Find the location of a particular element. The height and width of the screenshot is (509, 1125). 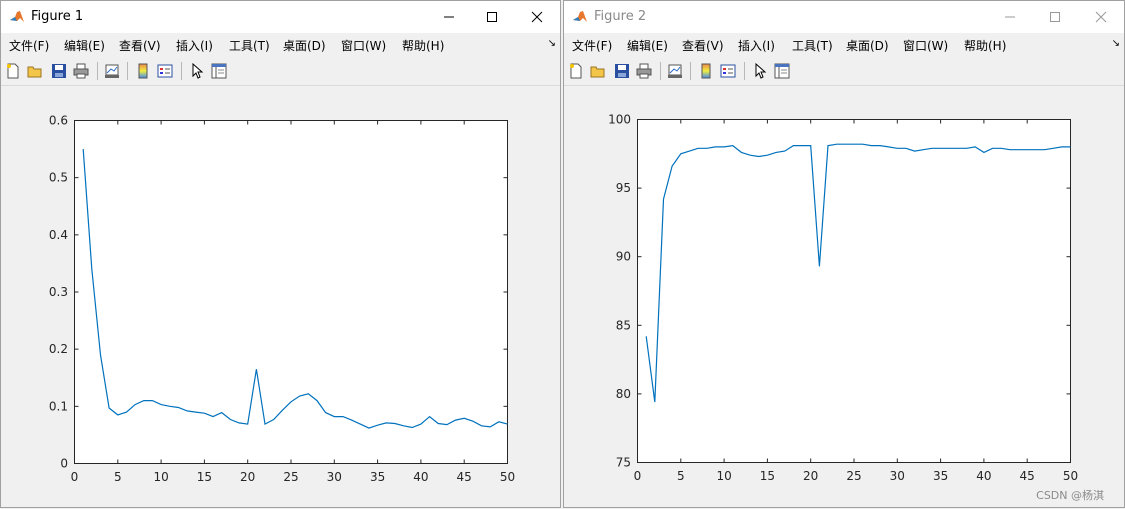

close-icon is located at coordinates (537, 17).